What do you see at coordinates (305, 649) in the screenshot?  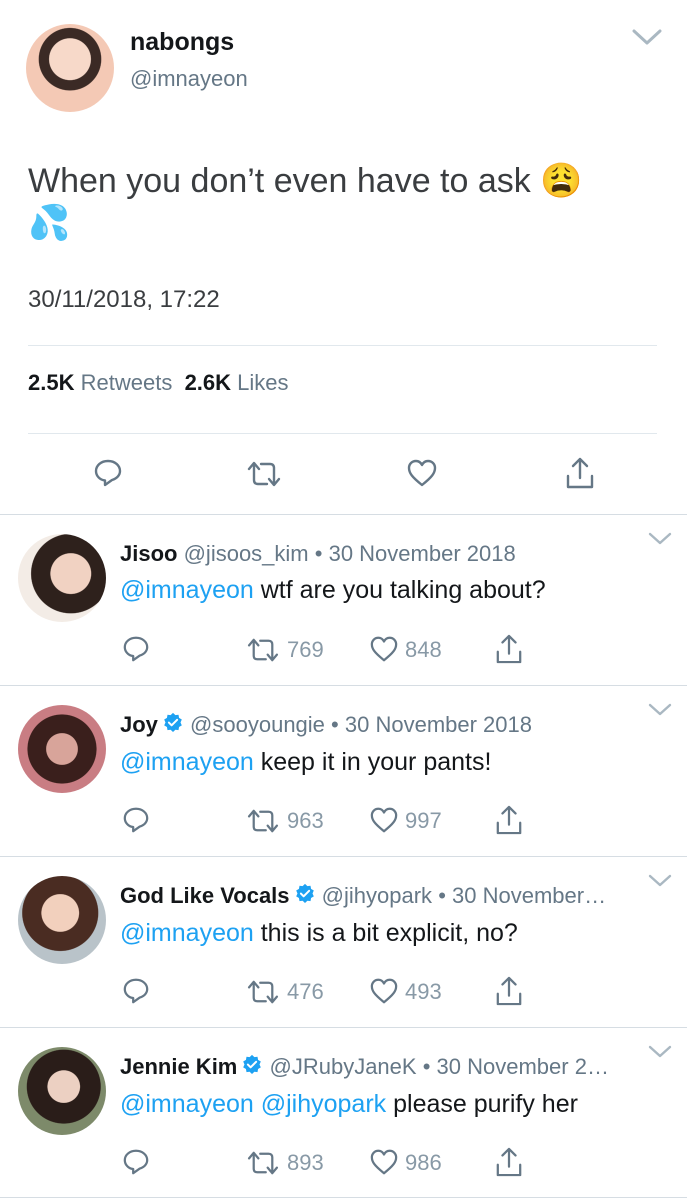 I see `retweet-count: 769` at bounding box center [305, 649].